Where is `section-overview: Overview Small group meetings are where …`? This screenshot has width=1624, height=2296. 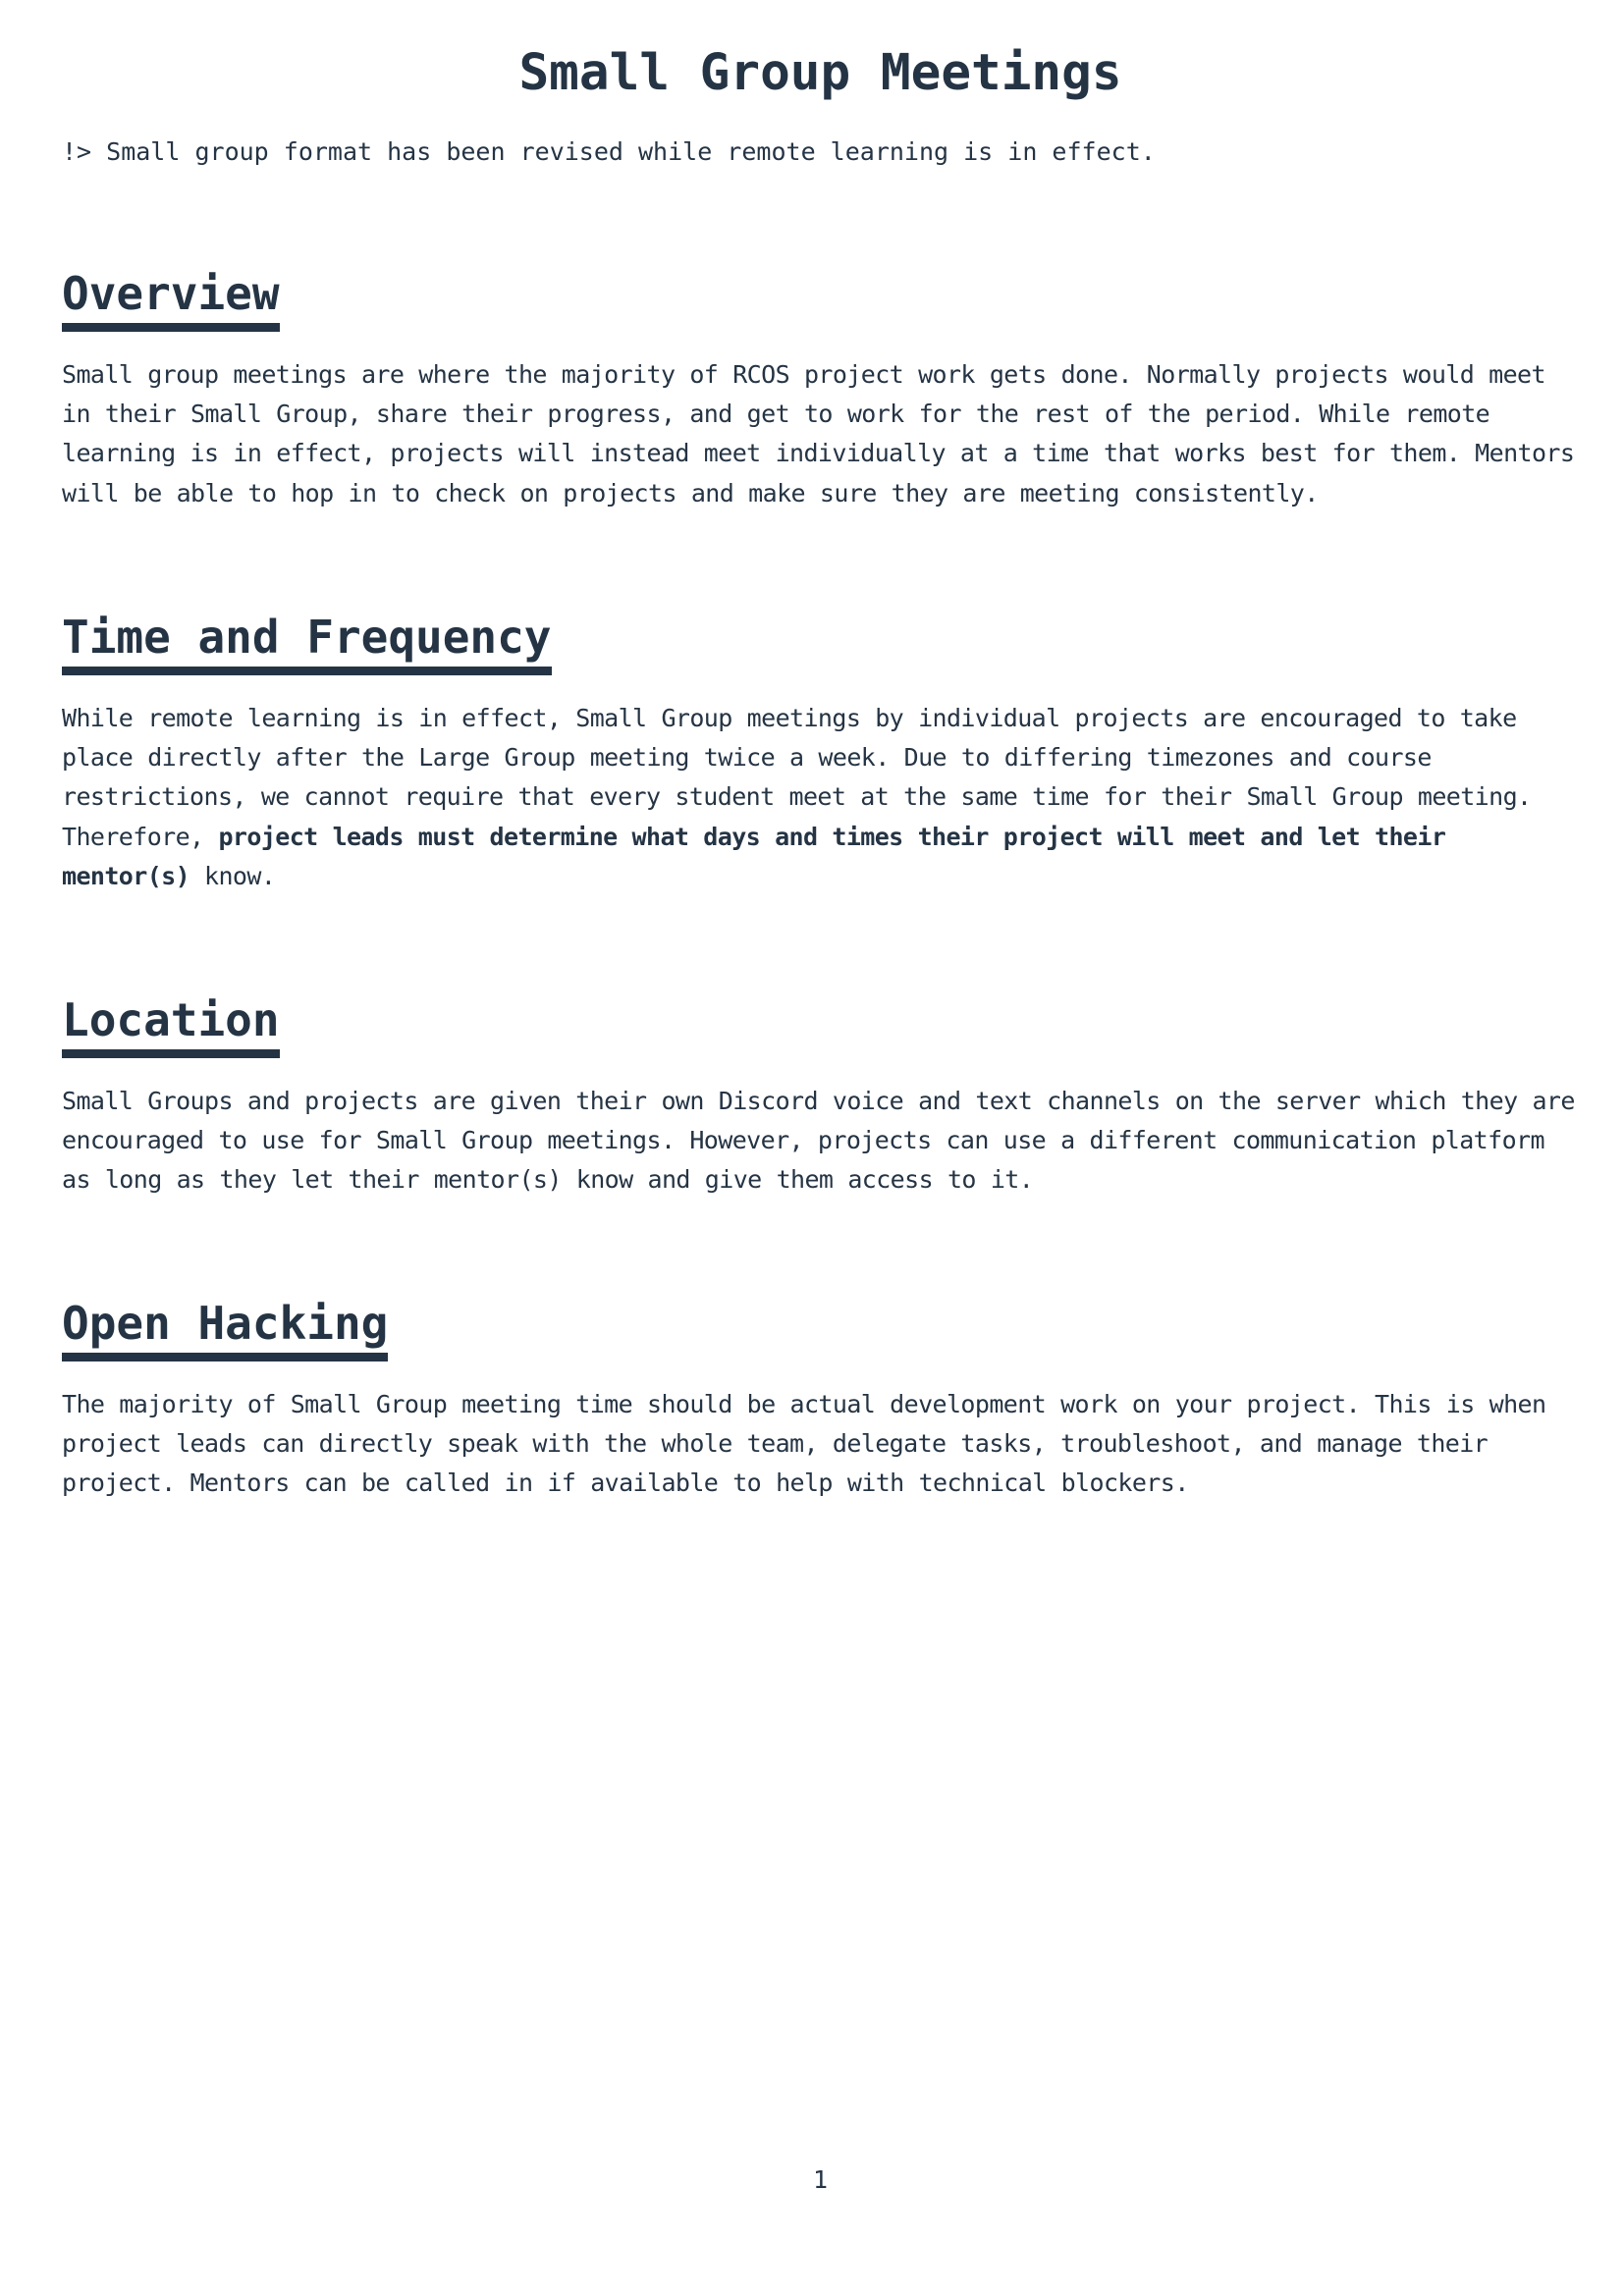
section-overview: Overview Small group meetings are where … is located at coordinates (820, 389).